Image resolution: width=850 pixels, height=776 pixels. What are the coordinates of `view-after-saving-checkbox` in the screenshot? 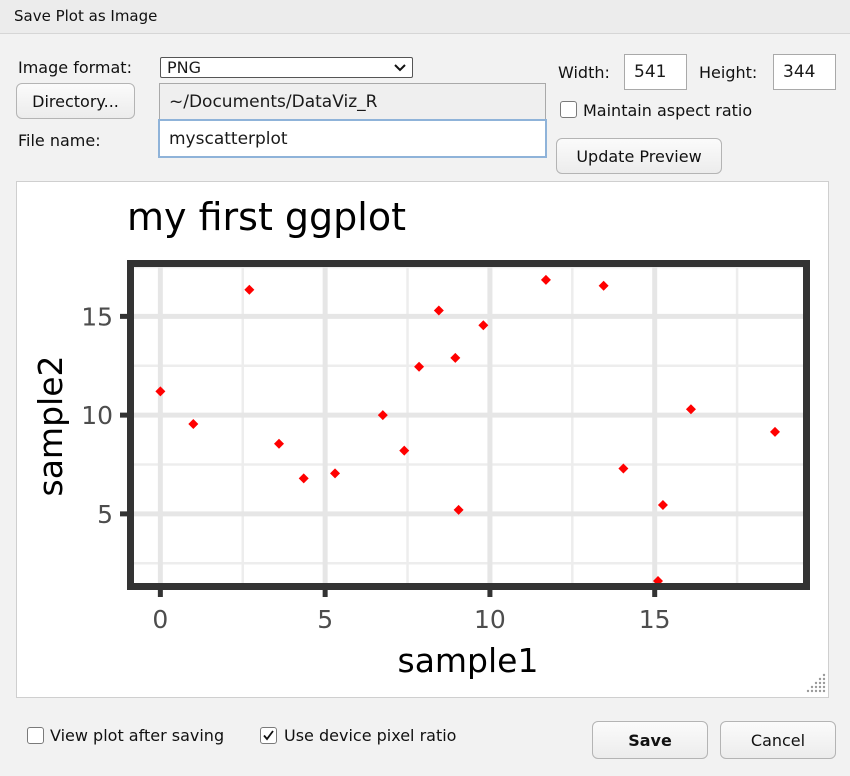 It's located at (35, 735).